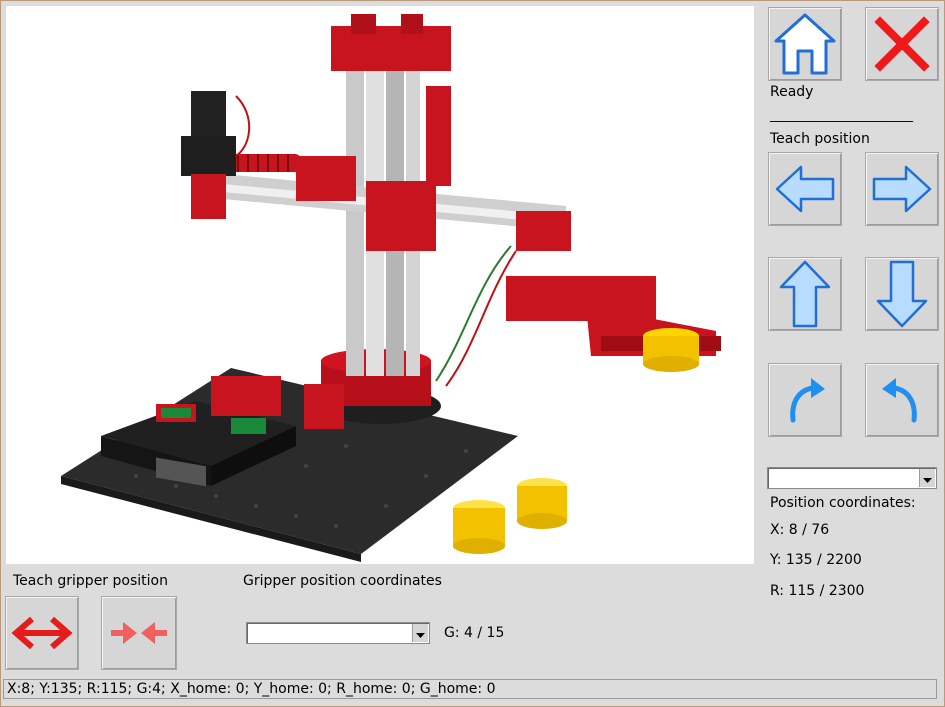 This screenshot has width=945, height=707. I want to click on close-button, so click(902, 44).